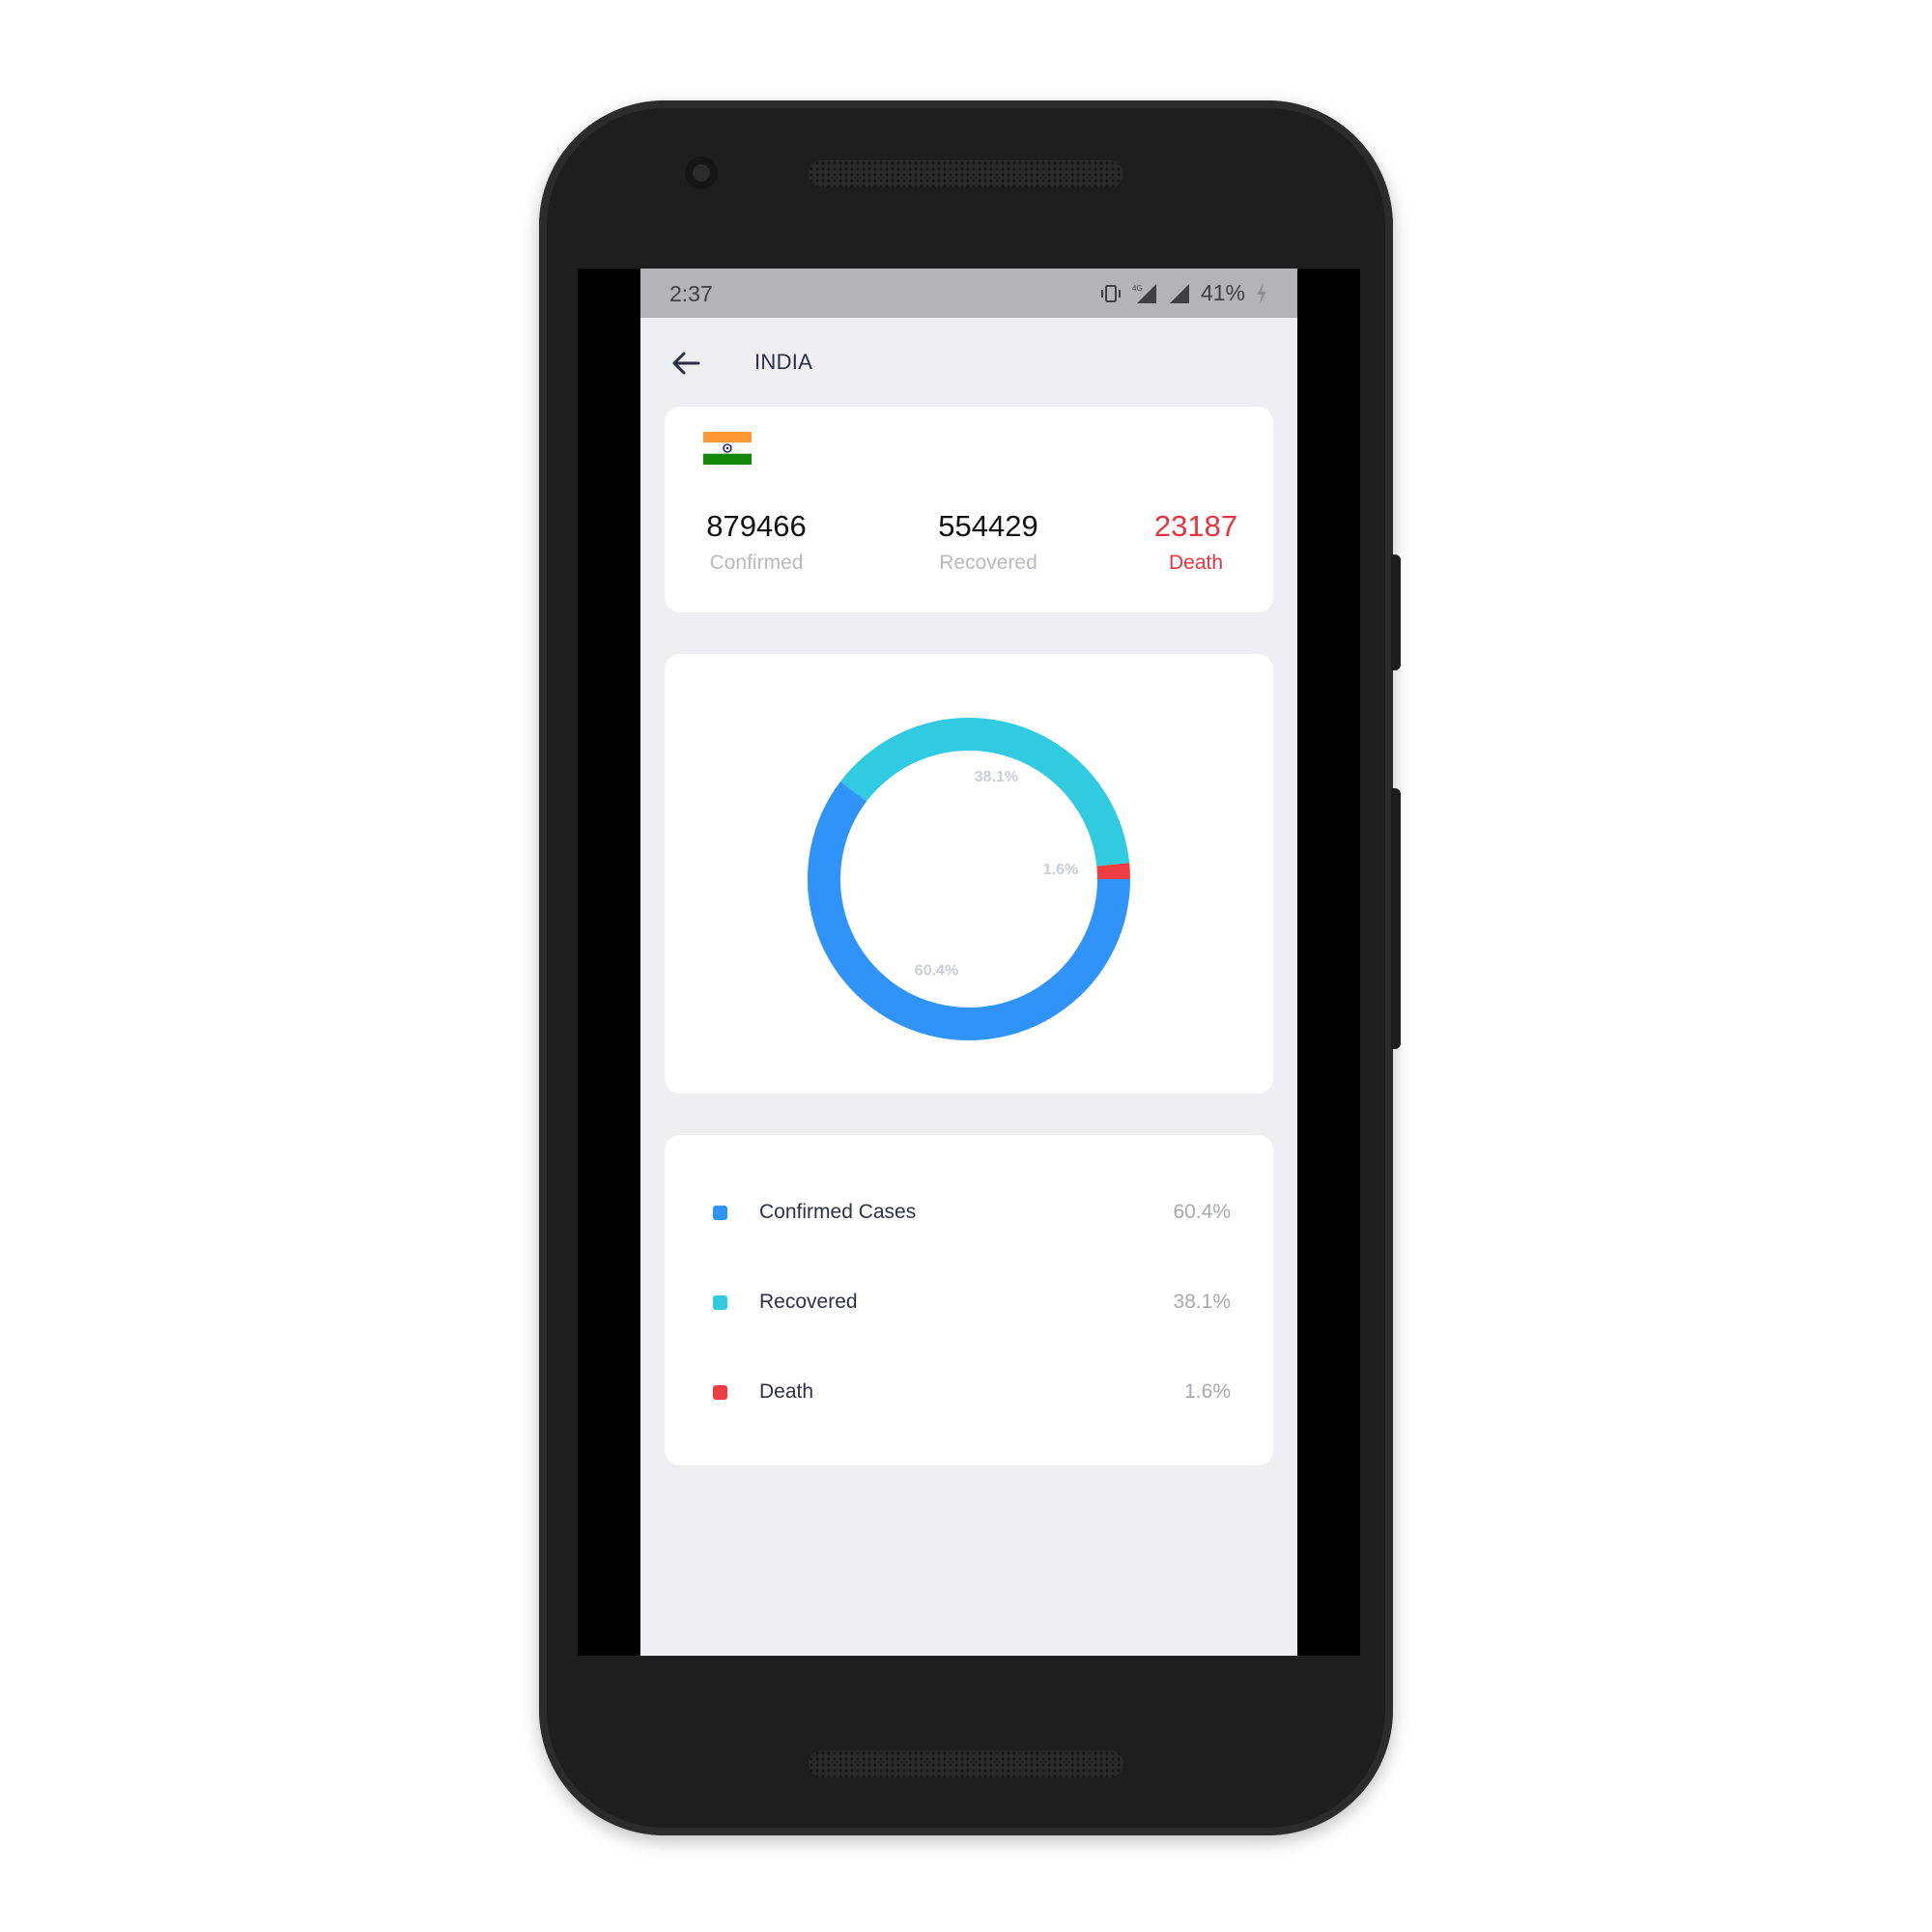 This screenshot has width=1932, height=1932. Describe the element at coordinates (1110, 293) in the screenshot. I see `vibrate-icon` at that location.